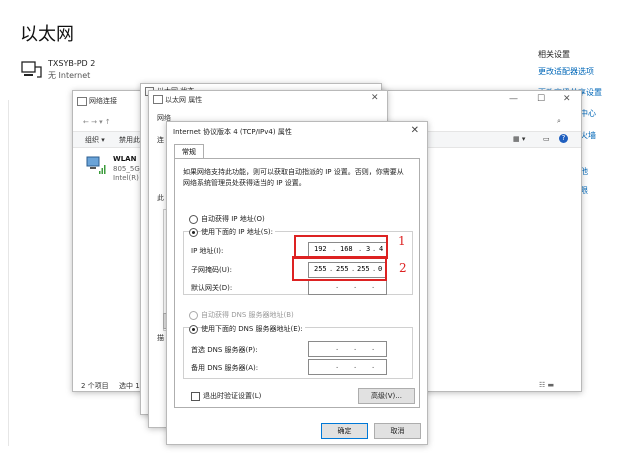 The height and width of the screenshot is (466, 618). Describe the element at coordinates (554, 54) in the screenshot. I see `related-settings-title: 相关设置` at that location.